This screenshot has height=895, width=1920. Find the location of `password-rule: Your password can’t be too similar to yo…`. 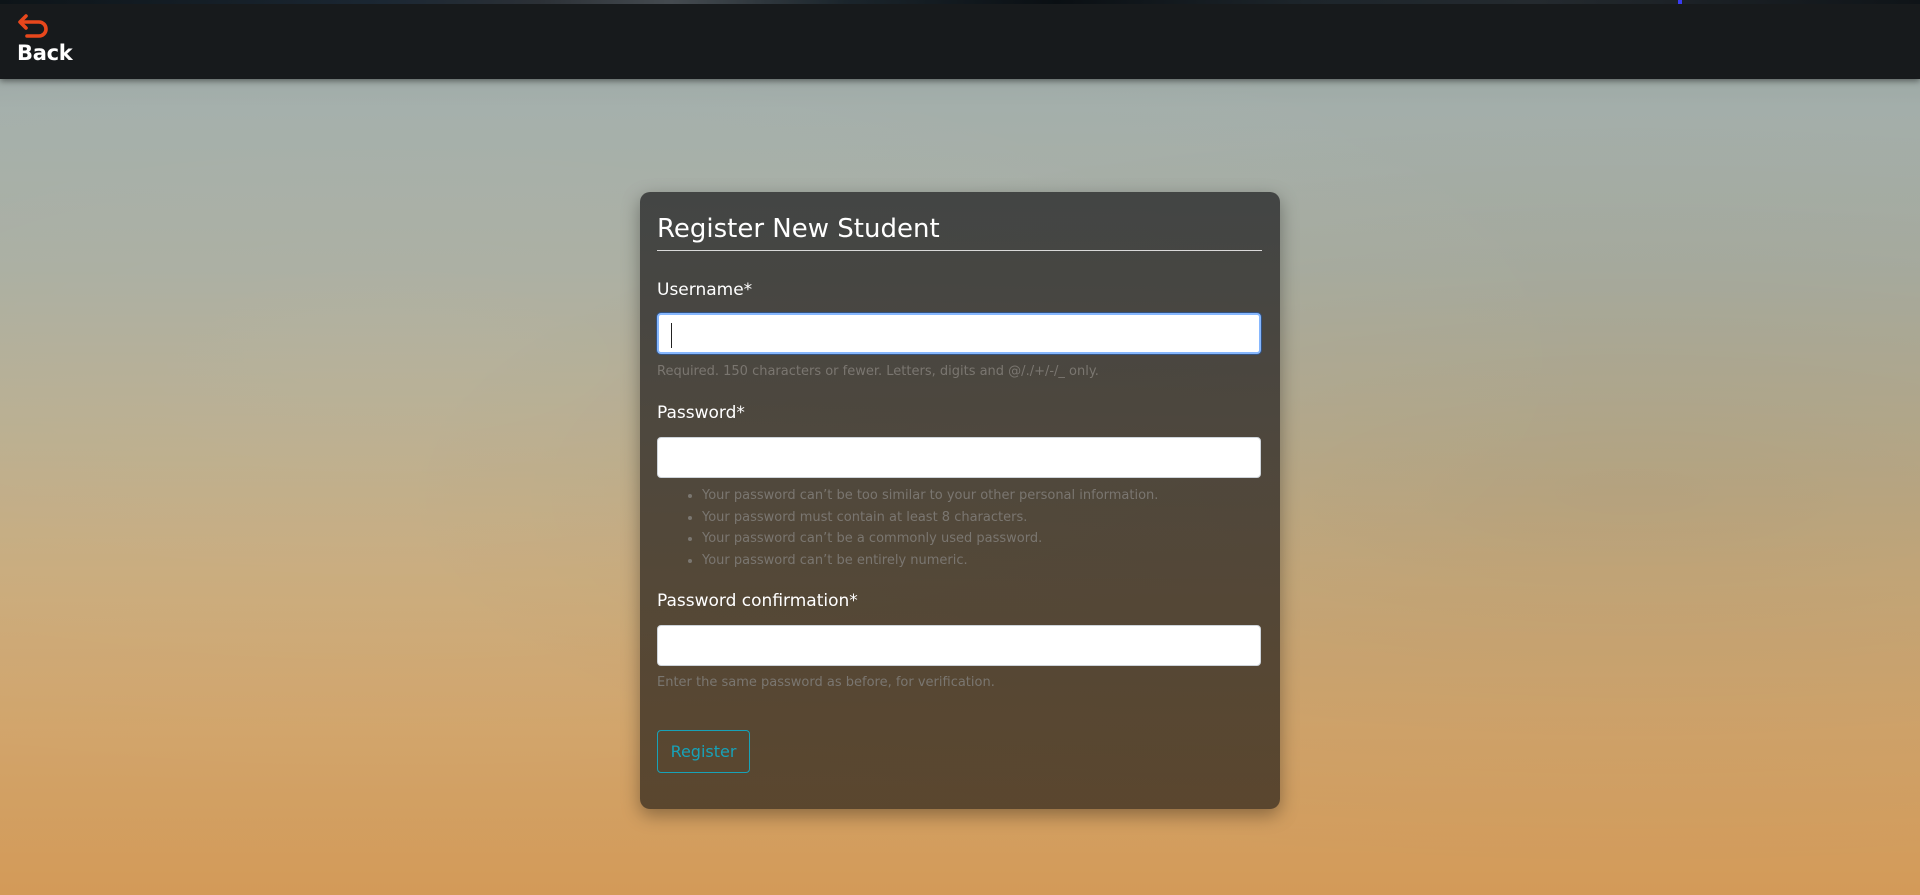

password-rule: Your password can’t be too similar to yo… is located at coordinates (930, 496).